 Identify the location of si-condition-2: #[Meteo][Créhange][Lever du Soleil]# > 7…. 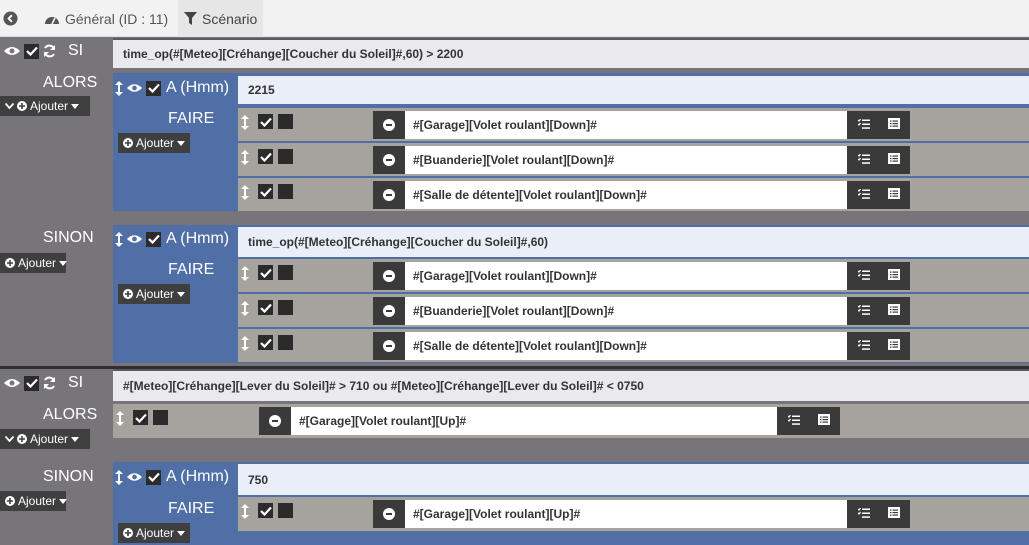
(571, 385).